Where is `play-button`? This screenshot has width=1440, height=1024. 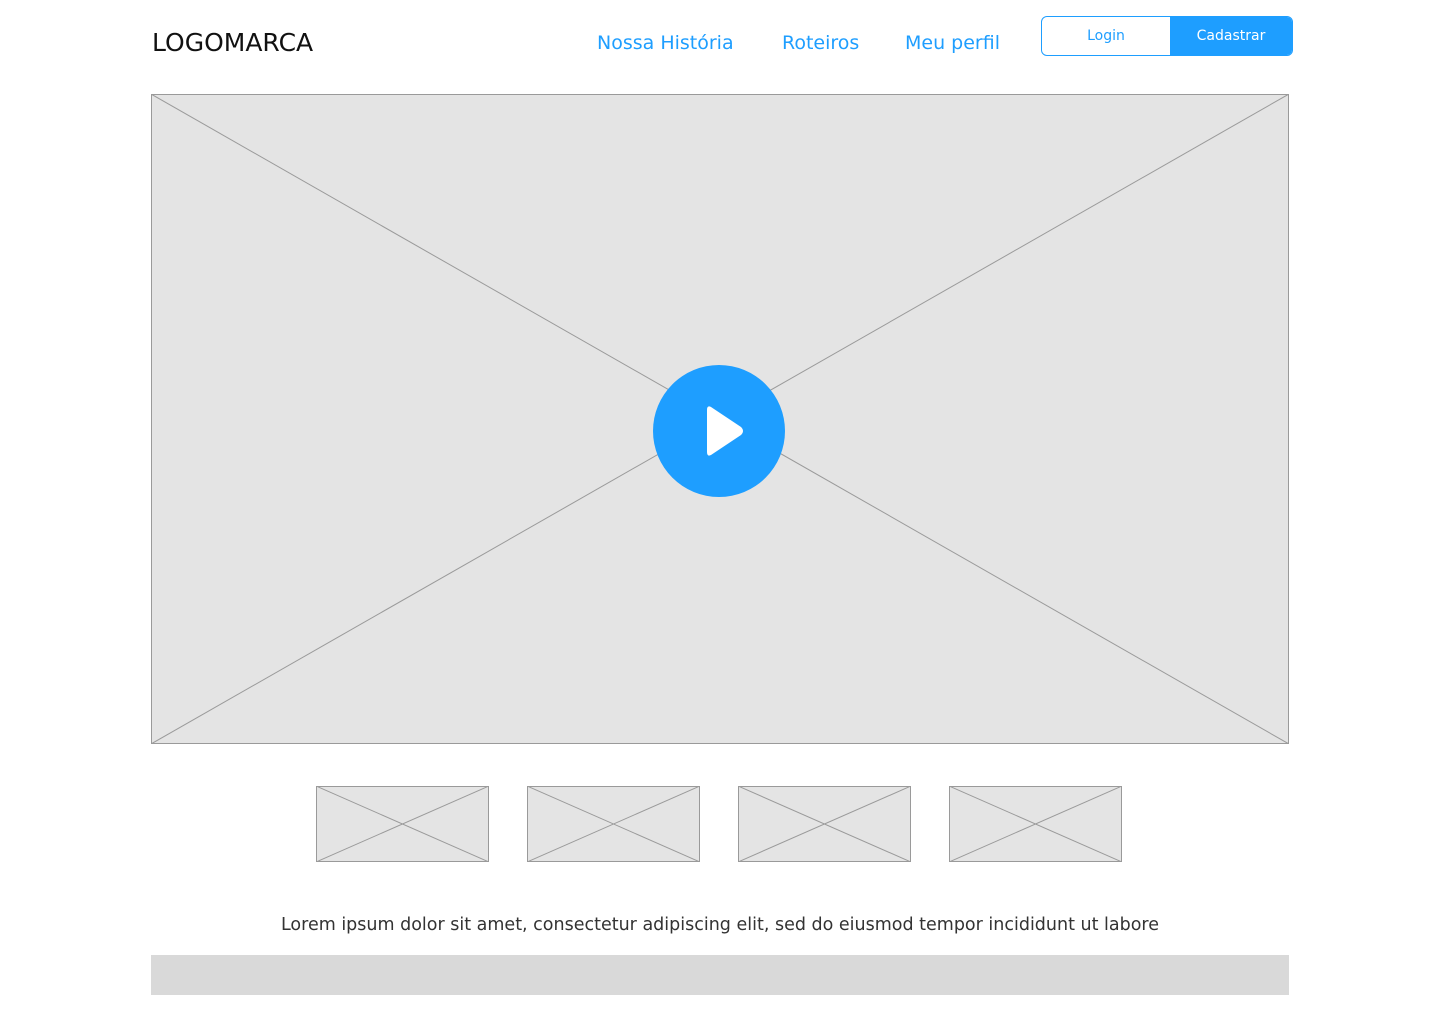
play-button is located at coordinates (719, 431).